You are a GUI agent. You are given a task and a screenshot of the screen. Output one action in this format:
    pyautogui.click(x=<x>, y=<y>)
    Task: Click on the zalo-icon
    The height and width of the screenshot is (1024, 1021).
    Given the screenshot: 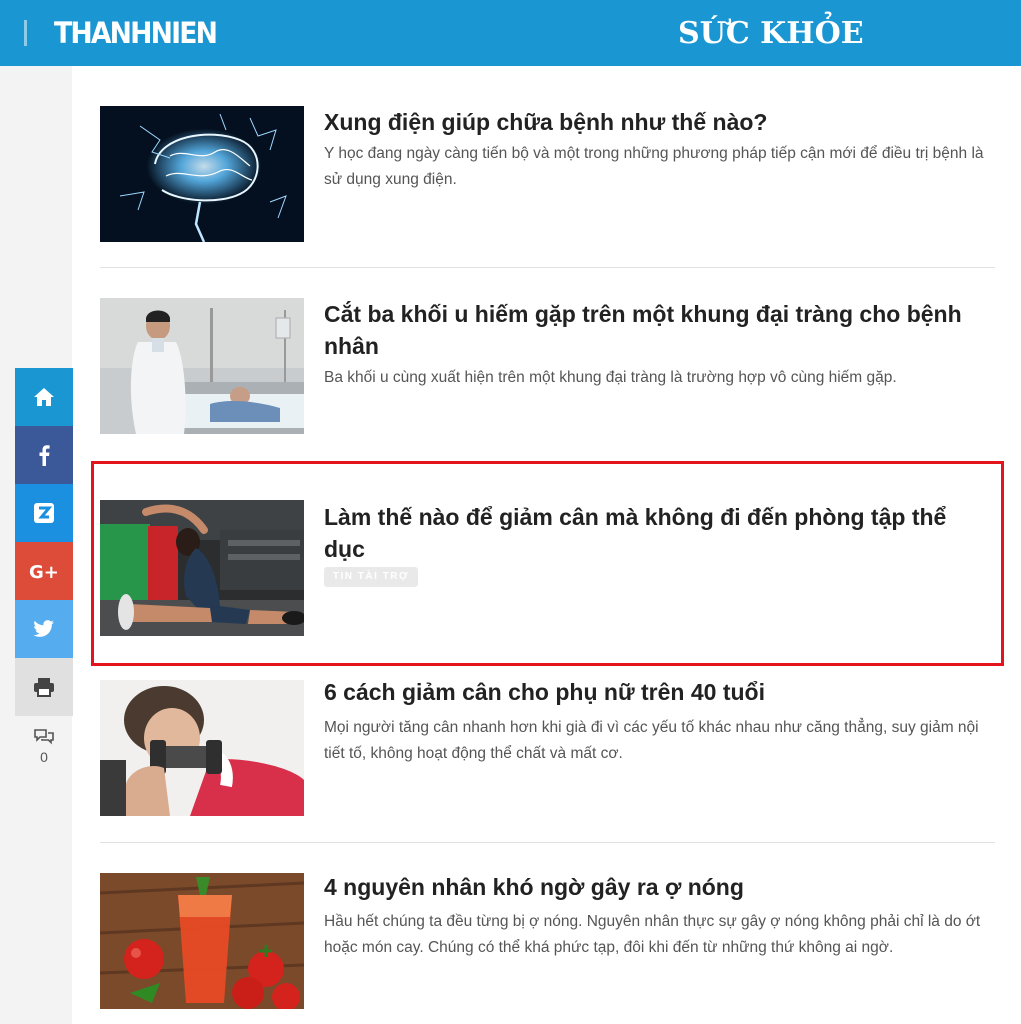 What is the action you would take?
    pyautogui.click(x=44, y=513)
    